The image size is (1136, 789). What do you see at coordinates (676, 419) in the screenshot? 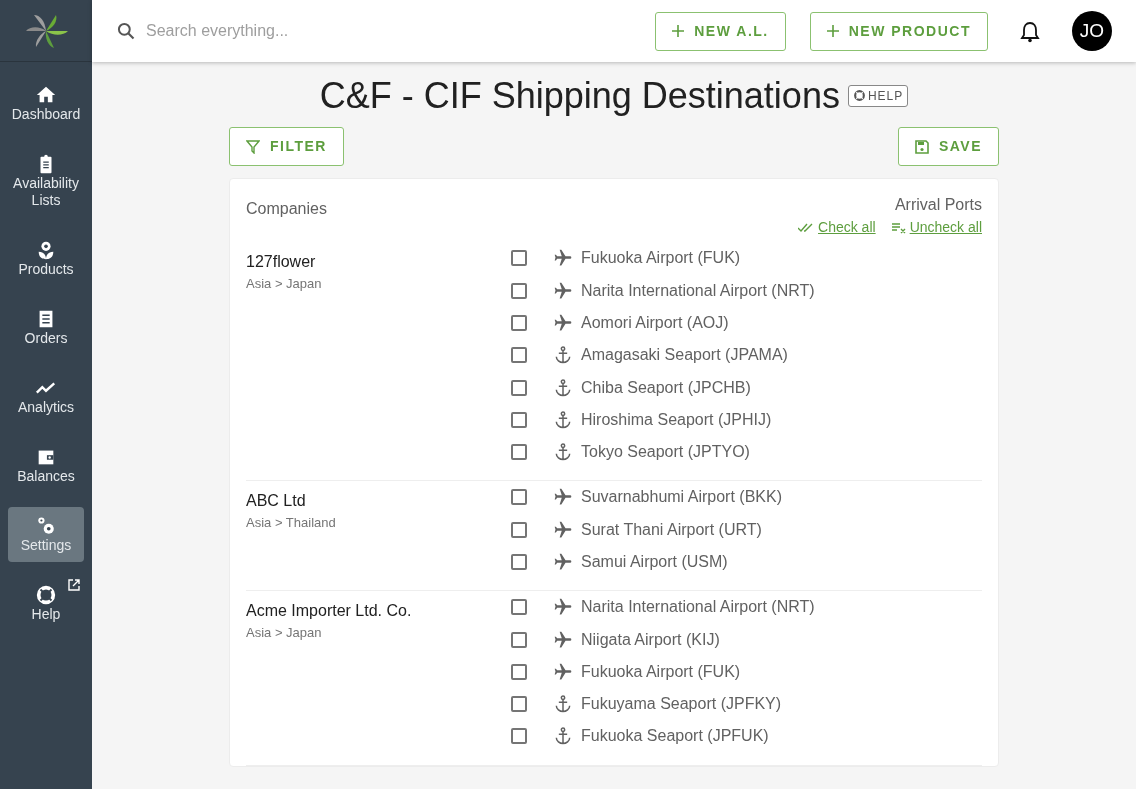
I see `port-name: Hiroshima Seaport (JPHIJ)` at bounding box center [676, 419].